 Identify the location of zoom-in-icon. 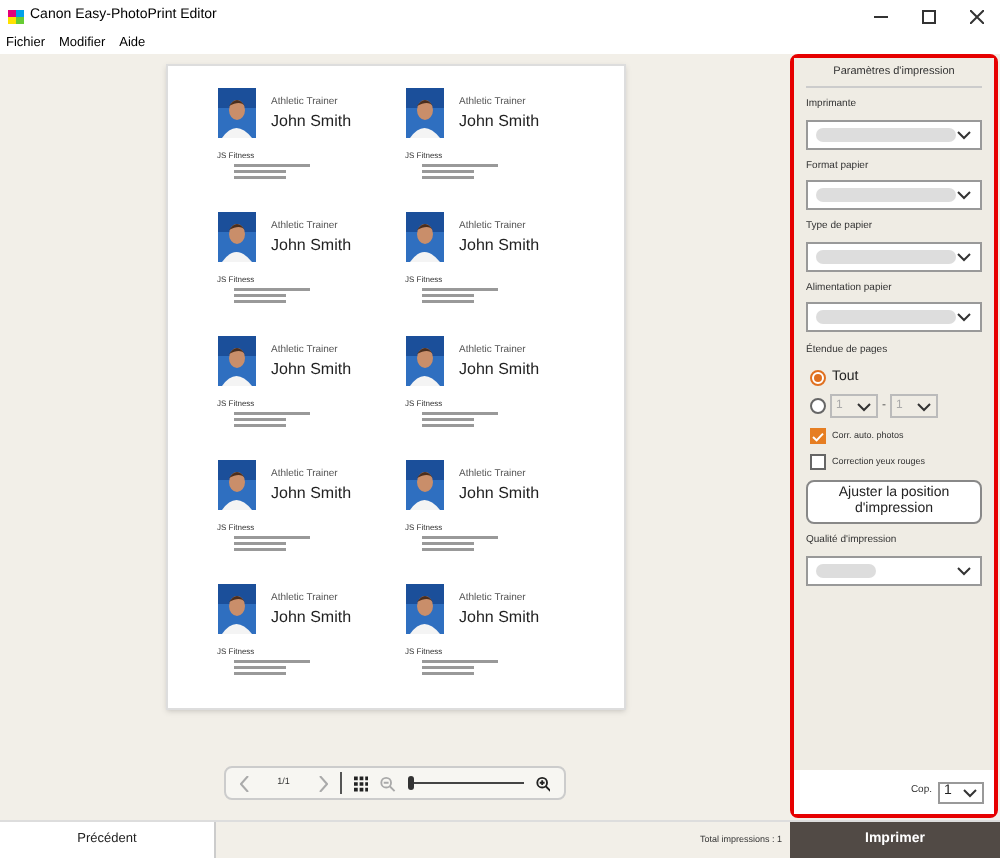
(542, 783).